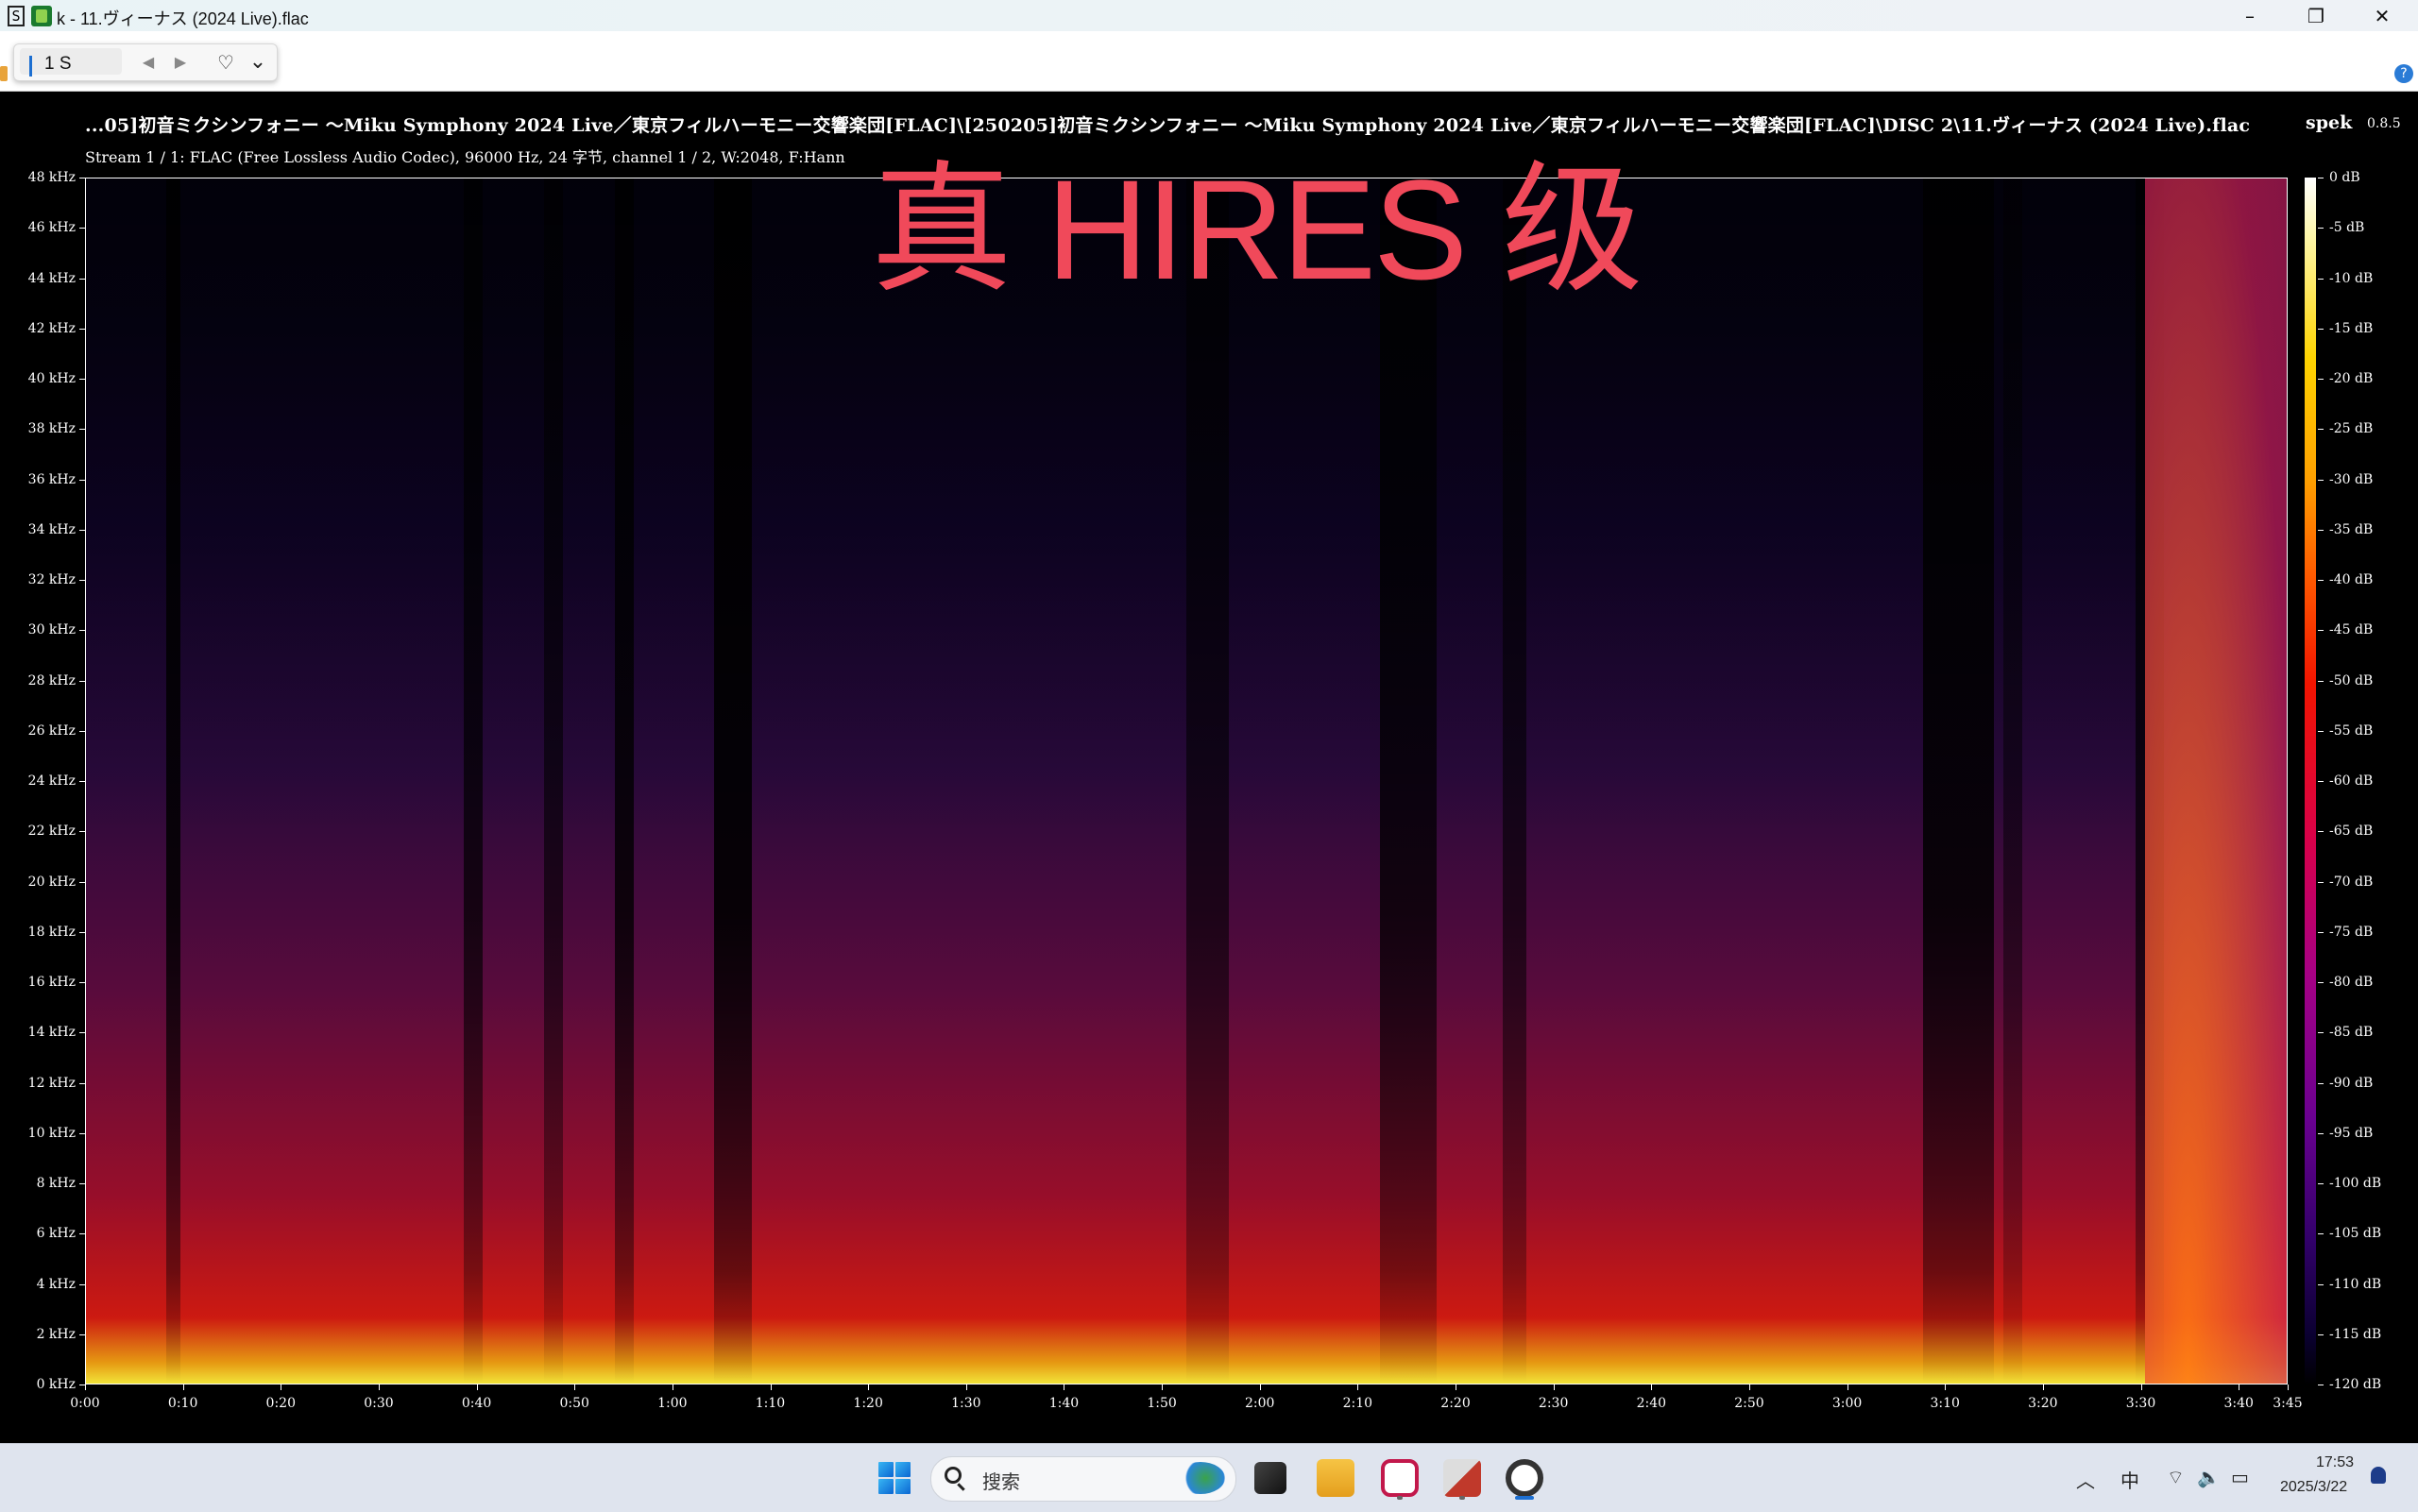 This screenshot has width=2418, height=1512. I want to click on file-explorer-icon, so click(1335, 1478).